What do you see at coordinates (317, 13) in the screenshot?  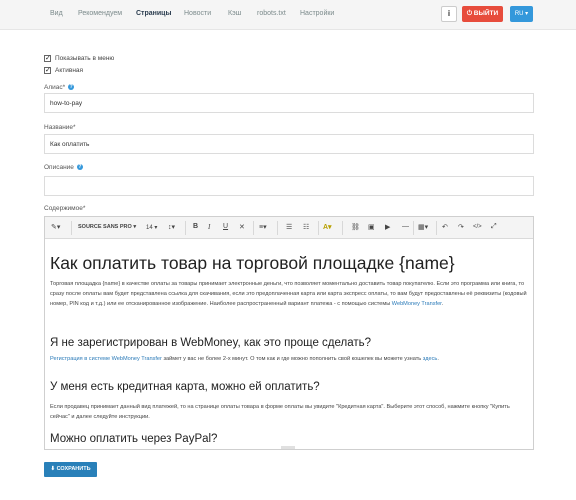 I see `nav-settings: Настройки` at bounding box center [317, 13].